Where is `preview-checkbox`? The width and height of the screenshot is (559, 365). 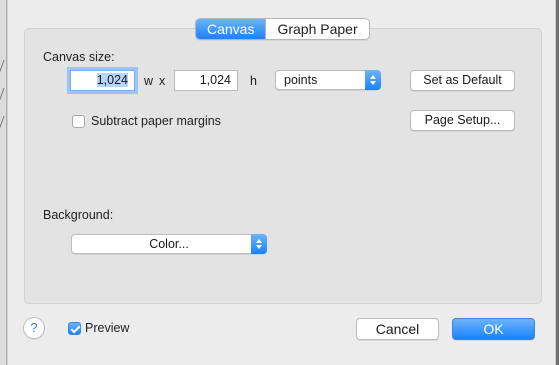
preview-checkbox is located at coordinates (74, 328).